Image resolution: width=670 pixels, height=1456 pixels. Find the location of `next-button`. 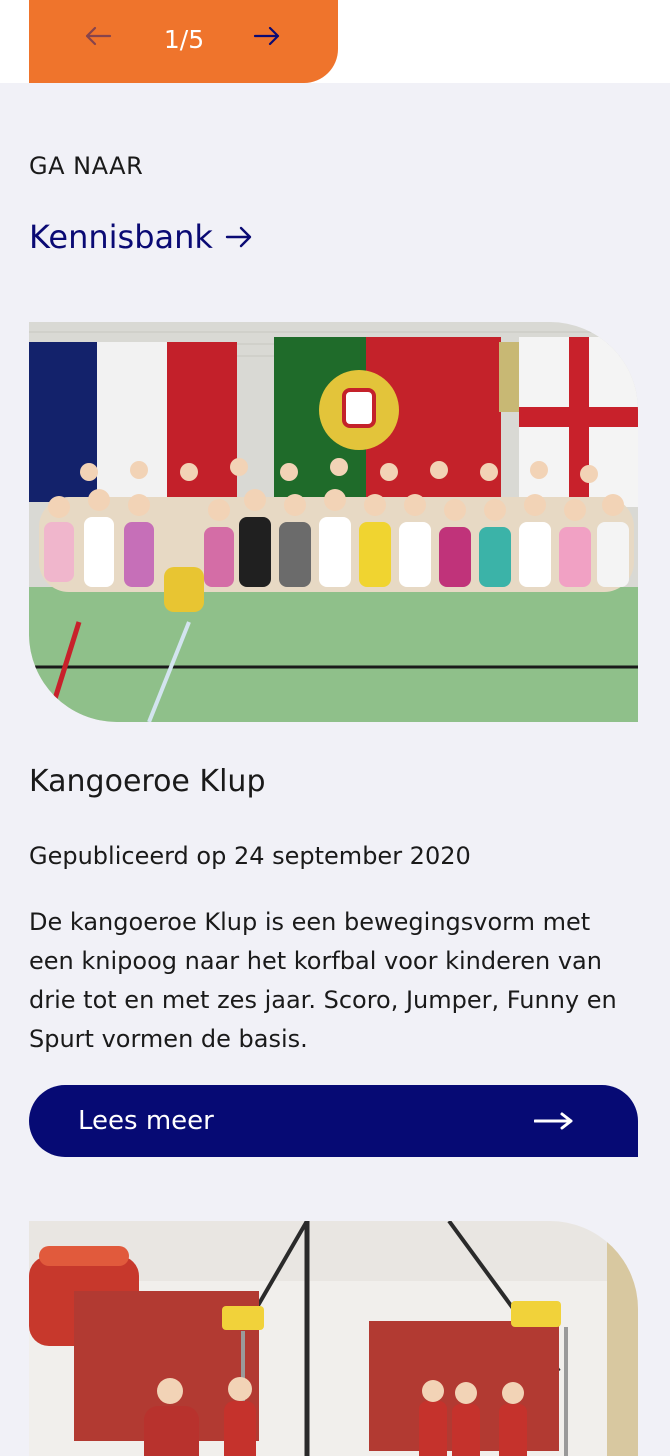

next-button is located at coordinates (267, 36).